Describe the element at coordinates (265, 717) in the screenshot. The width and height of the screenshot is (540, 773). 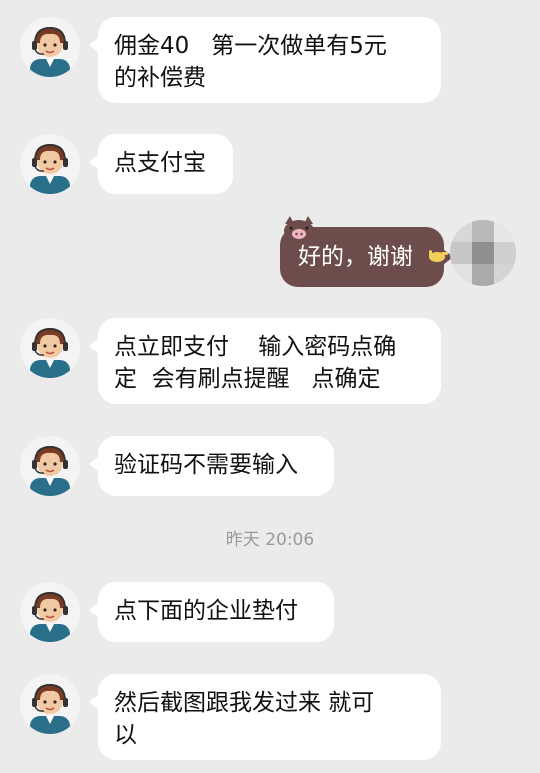
I see `message-bubble: 然后截图跟我发过来 就可 以` at that location.